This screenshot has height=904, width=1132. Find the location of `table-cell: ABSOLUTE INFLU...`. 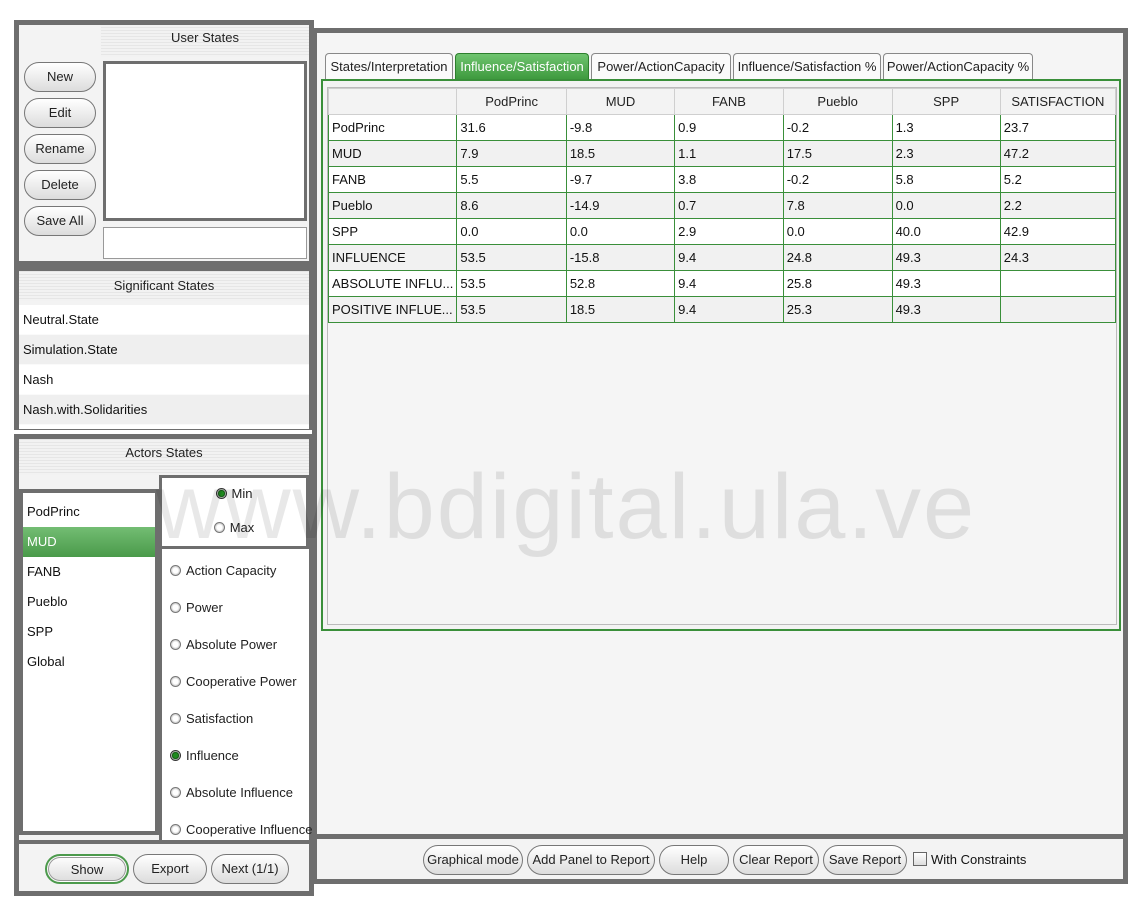

table-cell: ABSOLUTE INFLU... is located at coordinates (393, 283).